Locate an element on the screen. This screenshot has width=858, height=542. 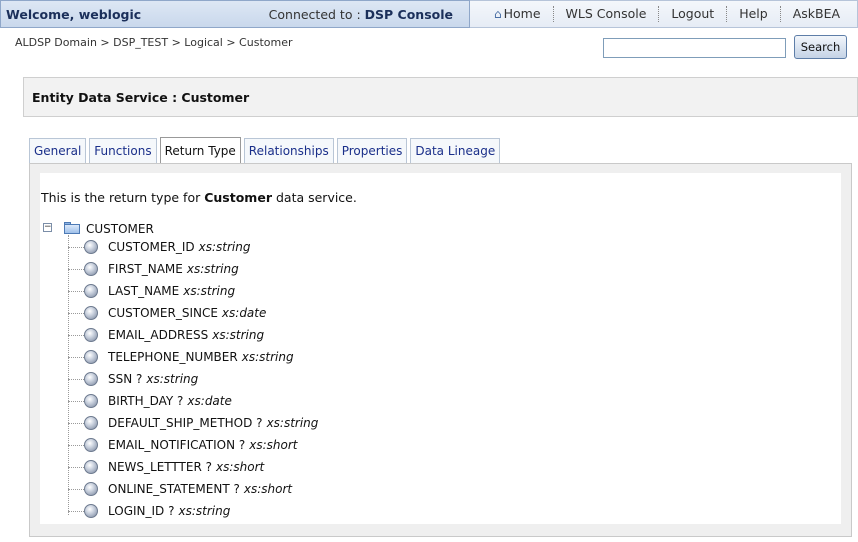
tree-field-row: DEFAULT_SHIP_METHOD ? xs:string is located at coordinates (193, 423).